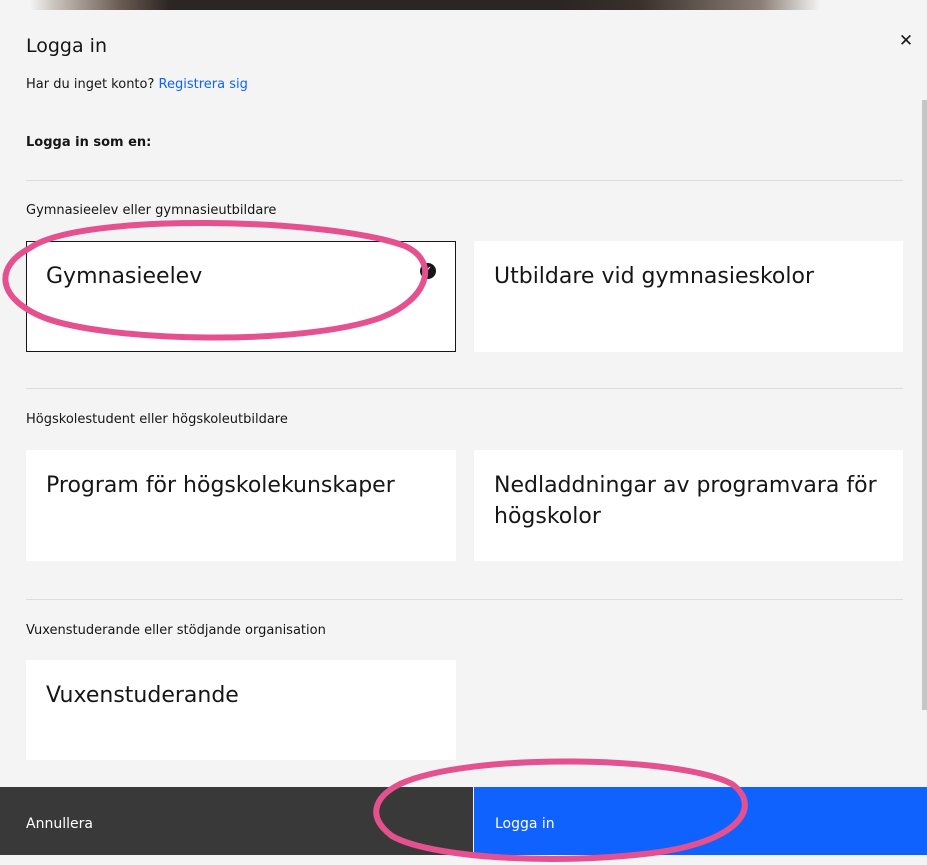 The image size is (927, 865). What do you see at coordinates (124, 276) in the screenshot?
I see `tile-label: Gymnasieelev` at bounding box center [124, 276].